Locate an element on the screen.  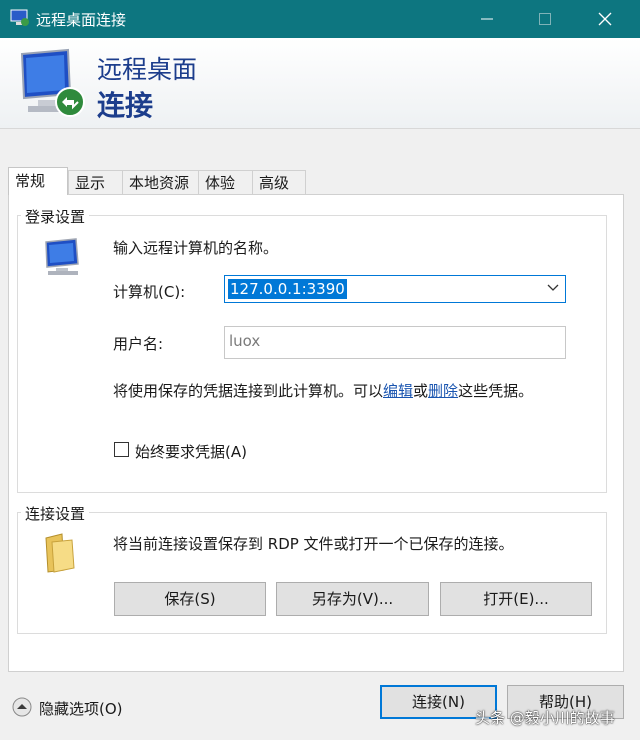
credentials-or: 或 is located at coordinates (421, 391).